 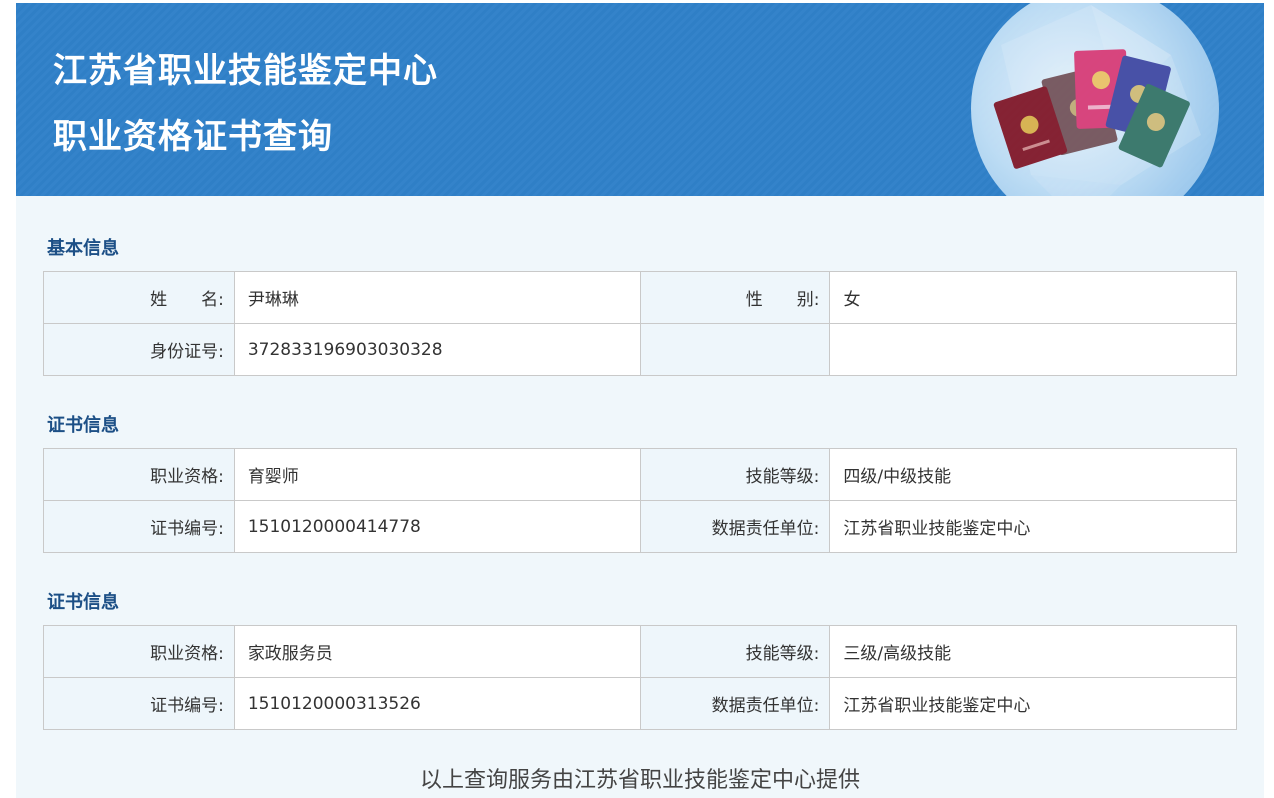 What do you see at coordinates (437, 474) in the screenshot?
I see `qualification-value: 育婴师` at bounding box center [437, 474].